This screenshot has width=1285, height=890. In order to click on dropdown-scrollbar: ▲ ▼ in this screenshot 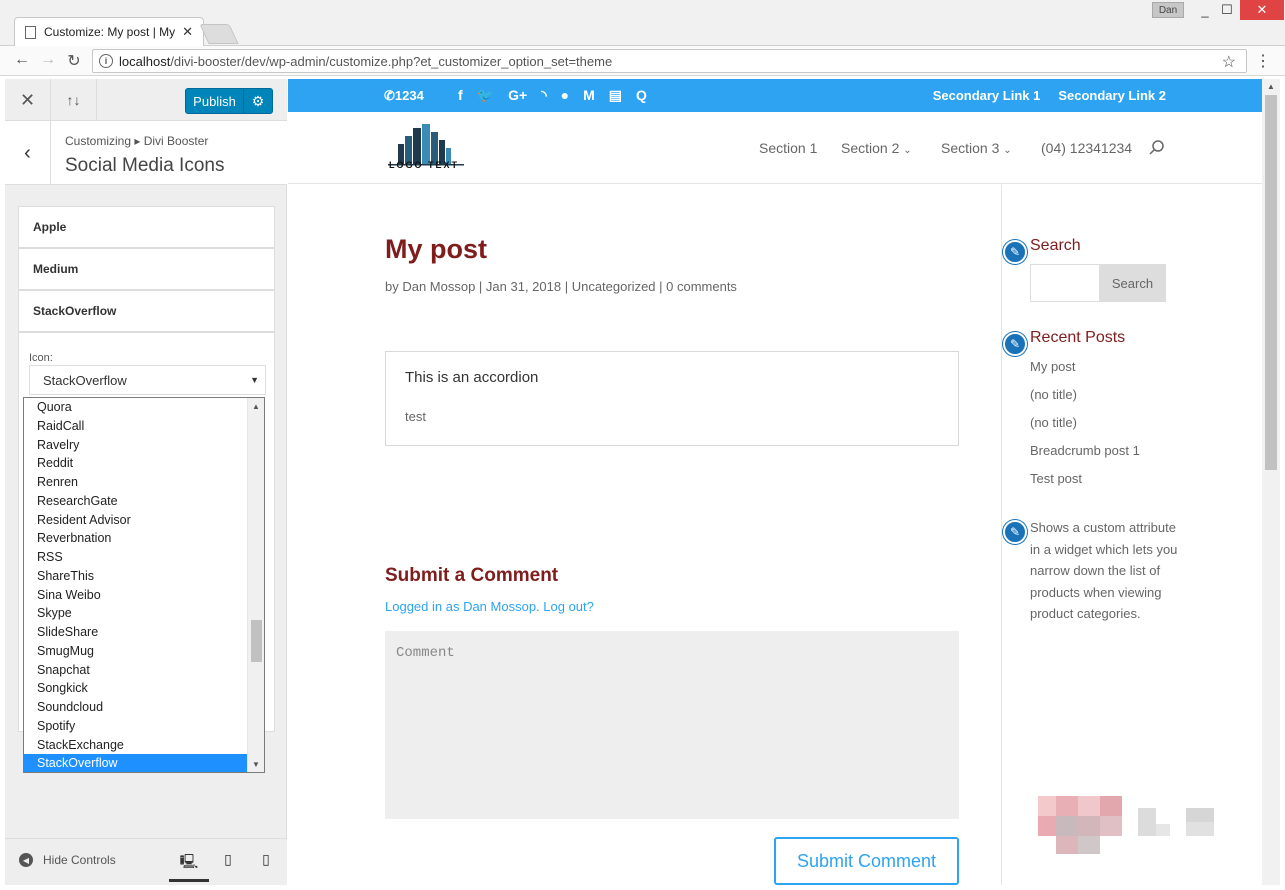, I will do `click(255, 585)`.